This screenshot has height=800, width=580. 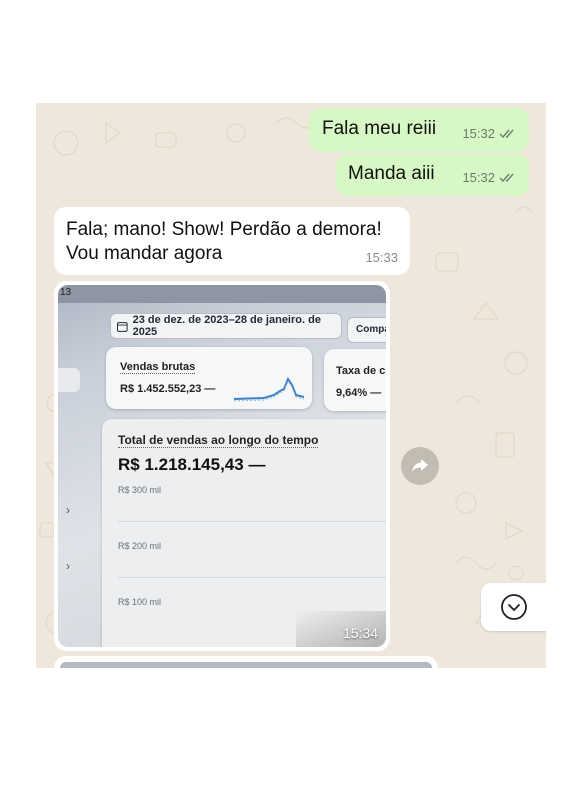 I want to click on next-image-message, so click(x=246, y=662).